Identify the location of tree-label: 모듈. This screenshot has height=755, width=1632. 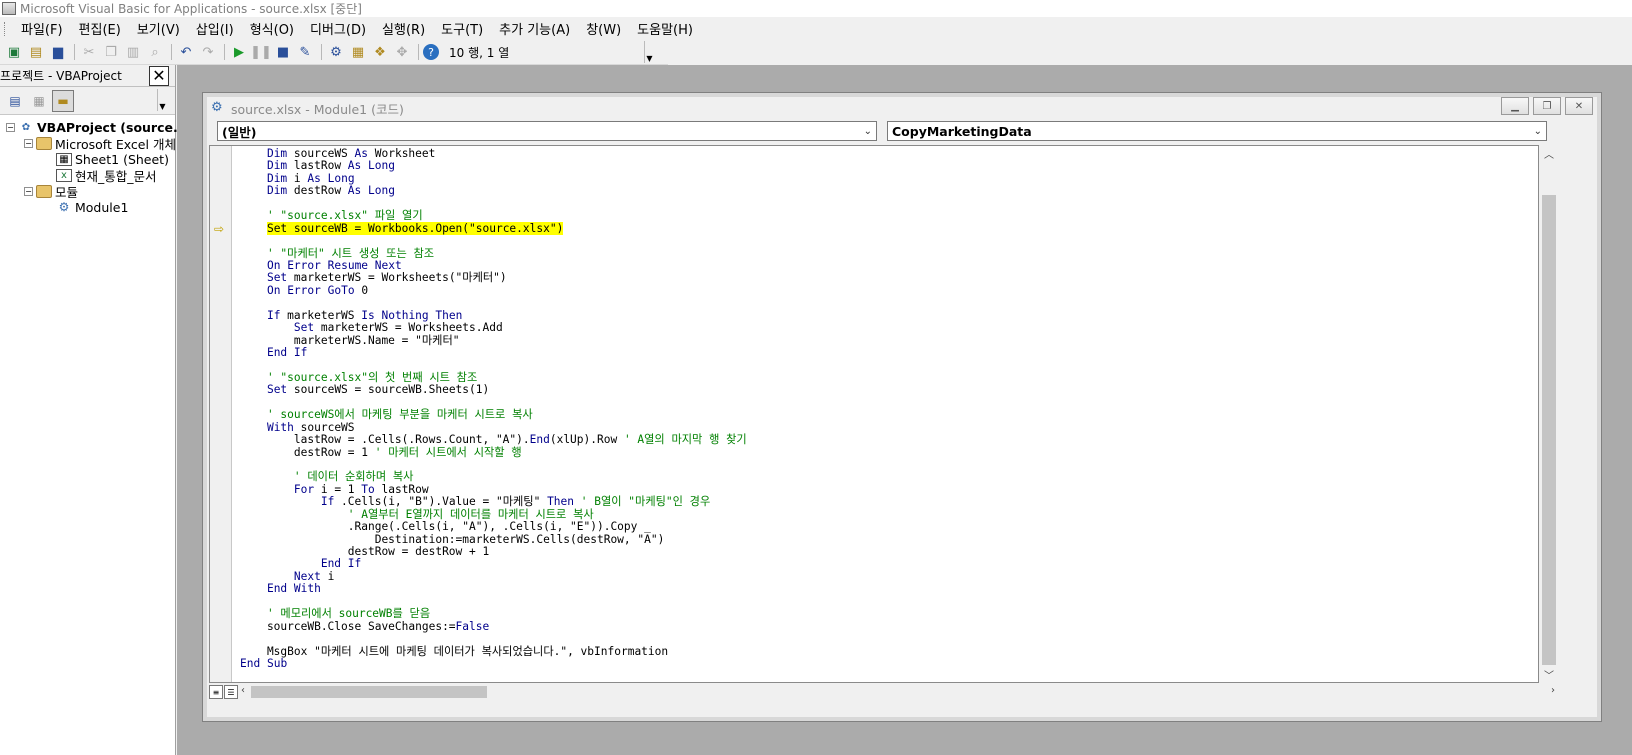
(67, 192).